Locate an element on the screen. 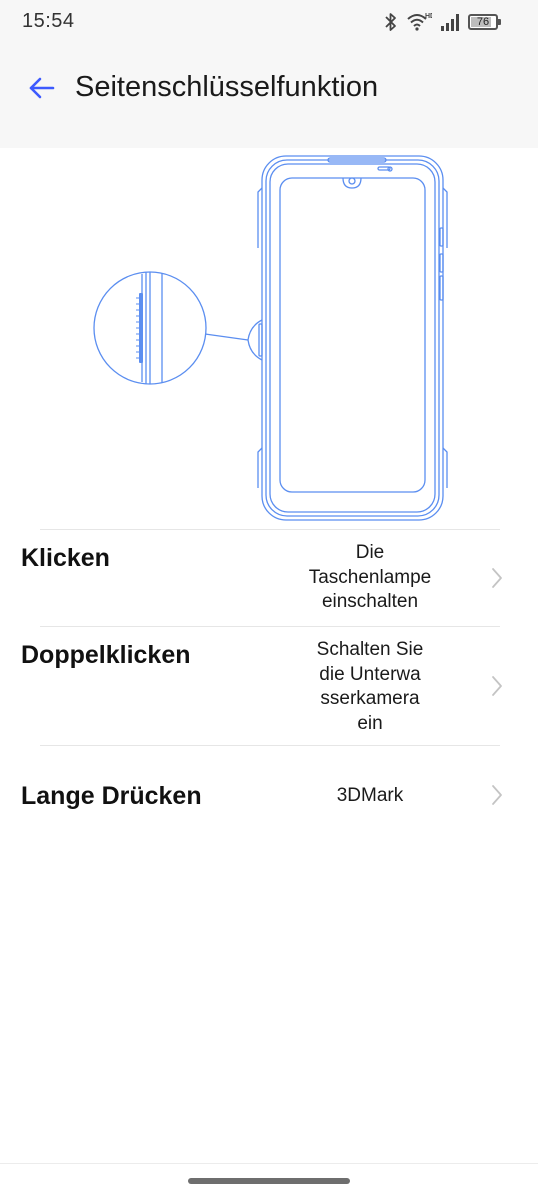 This screenshot has height=1200, width=538. value-line: Schalten Sie is located at coordinates (370, 649).